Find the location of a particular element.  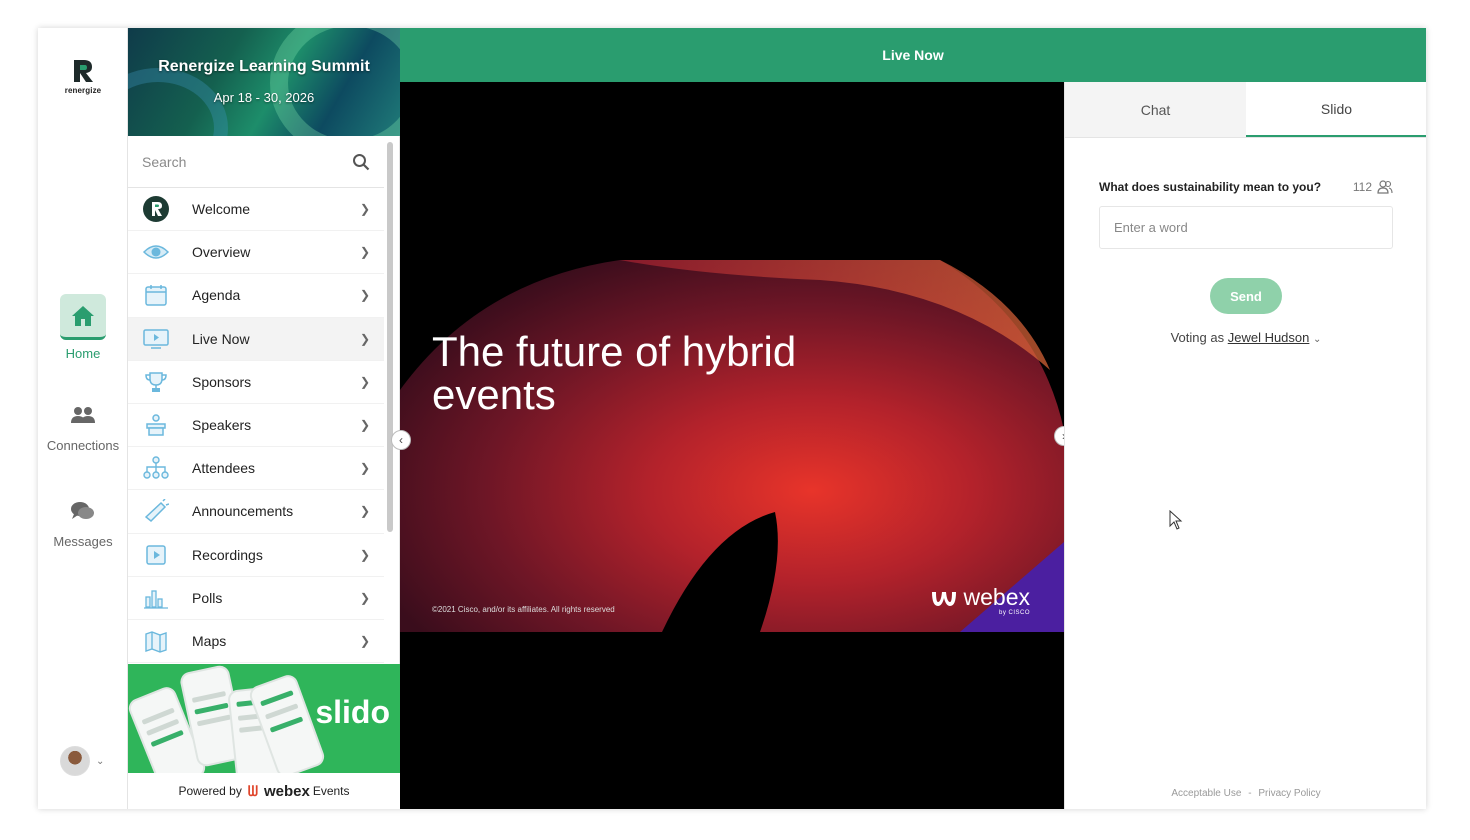

network-icon is located at coordinates (156, 468).